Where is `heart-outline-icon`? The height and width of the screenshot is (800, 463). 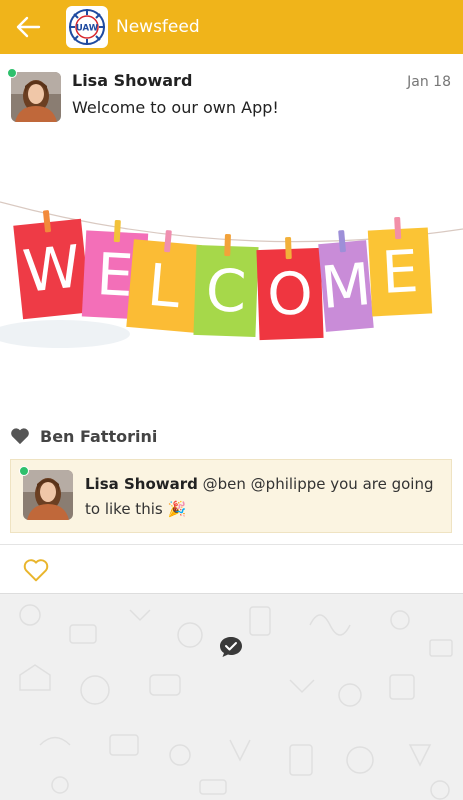 heart-outline-icon is located at coordinates (36, 570).